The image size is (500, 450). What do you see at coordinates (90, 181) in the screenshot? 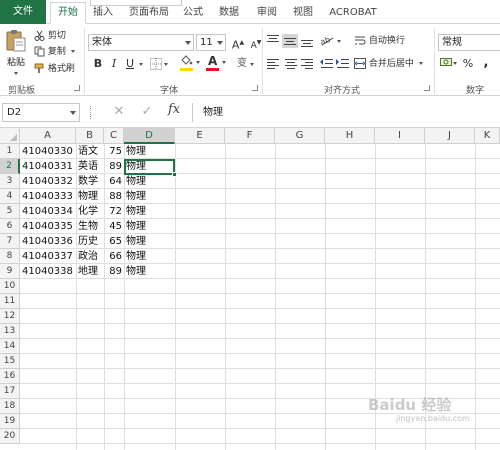
I see `cell-b3: 数学` at bounding box center [90, 181].